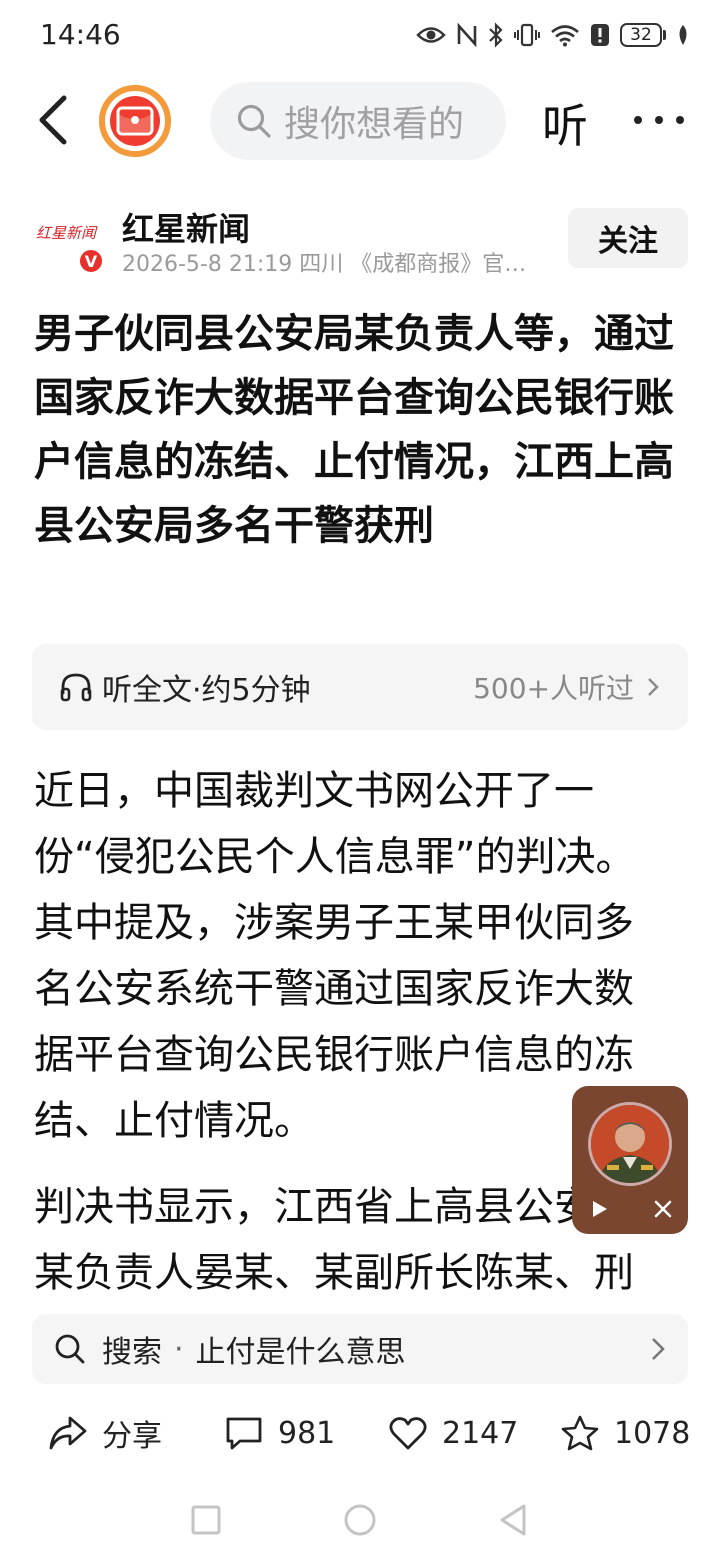 This screenshot has height=1560, width=720. I want to click on search-input: 搜你想看的, so click(358, 121).